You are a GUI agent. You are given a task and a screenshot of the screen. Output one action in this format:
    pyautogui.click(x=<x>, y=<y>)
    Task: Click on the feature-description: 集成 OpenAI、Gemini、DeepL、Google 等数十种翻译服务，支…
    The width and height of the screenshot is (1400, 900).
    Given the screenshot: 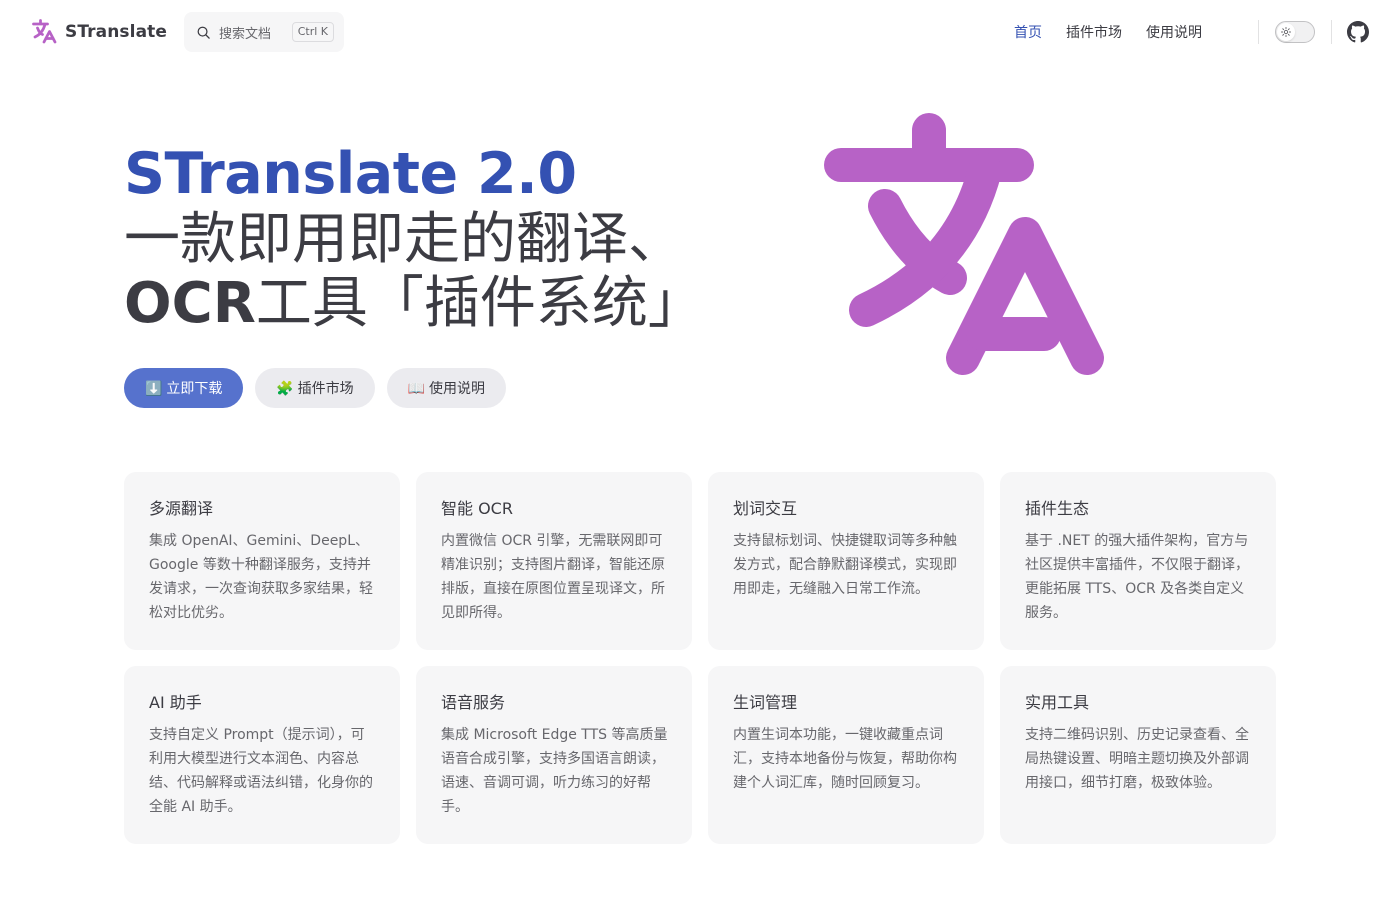 What is the action you would take?
    pyautogui.click(x=261, y=577)
    